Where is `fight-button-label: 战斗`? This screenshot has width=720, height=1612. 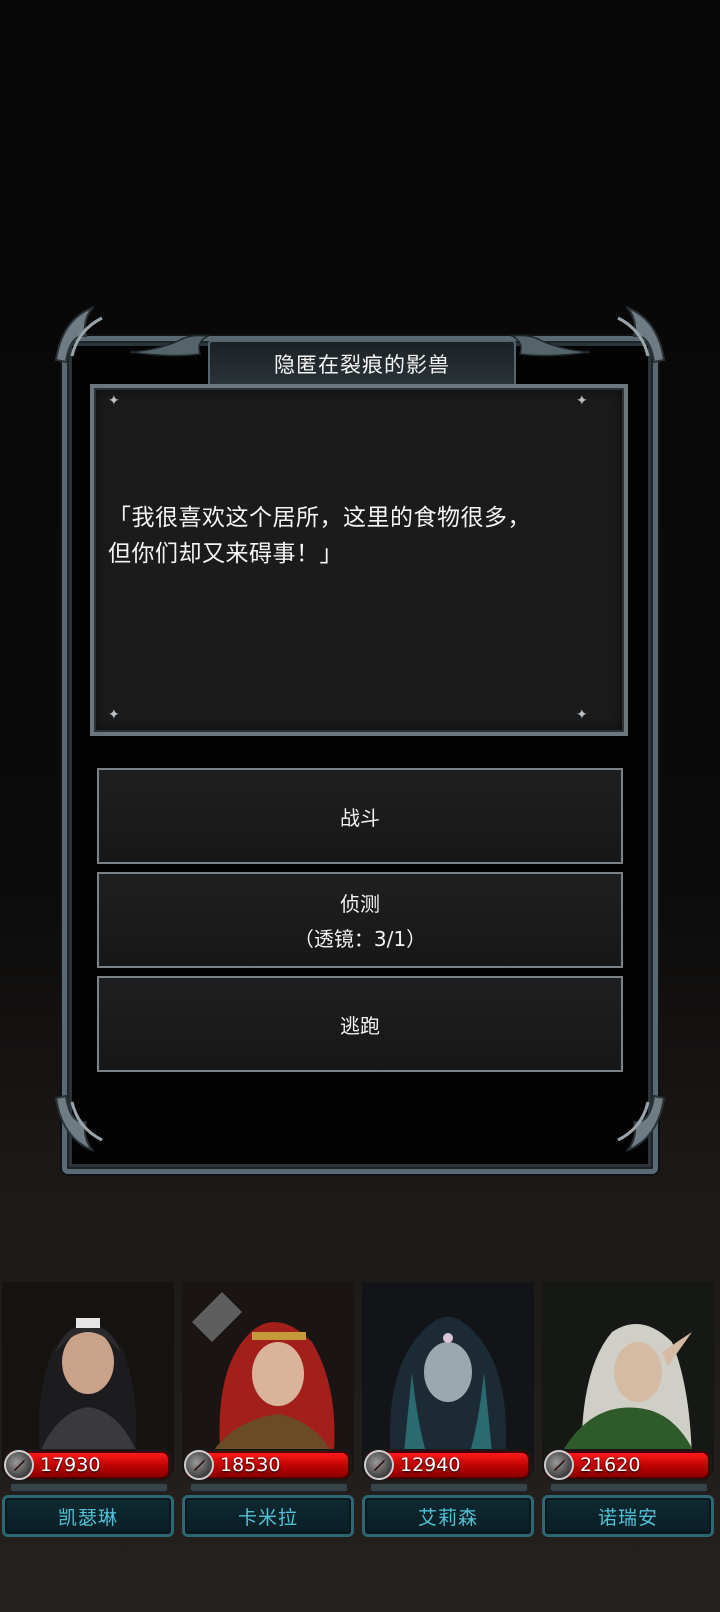 fight-button-label: 战斗 is located at coordinates (360, 817).